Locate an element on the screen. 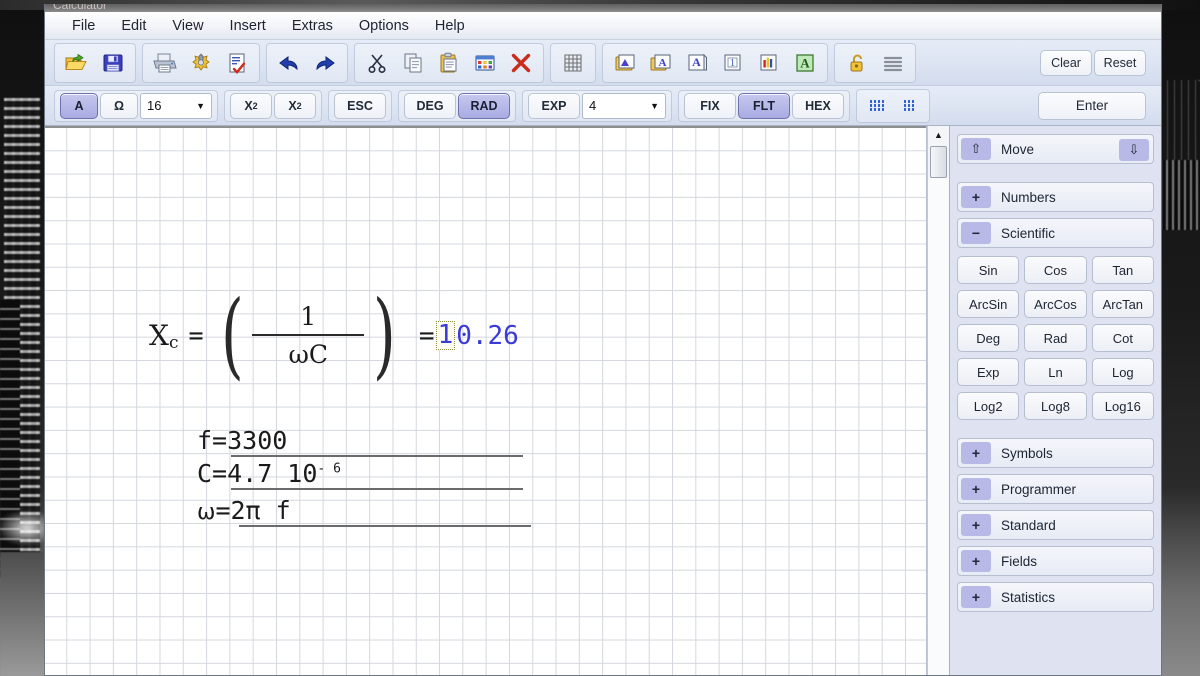  flt-button: FLT is located at coordinates (764, 105).